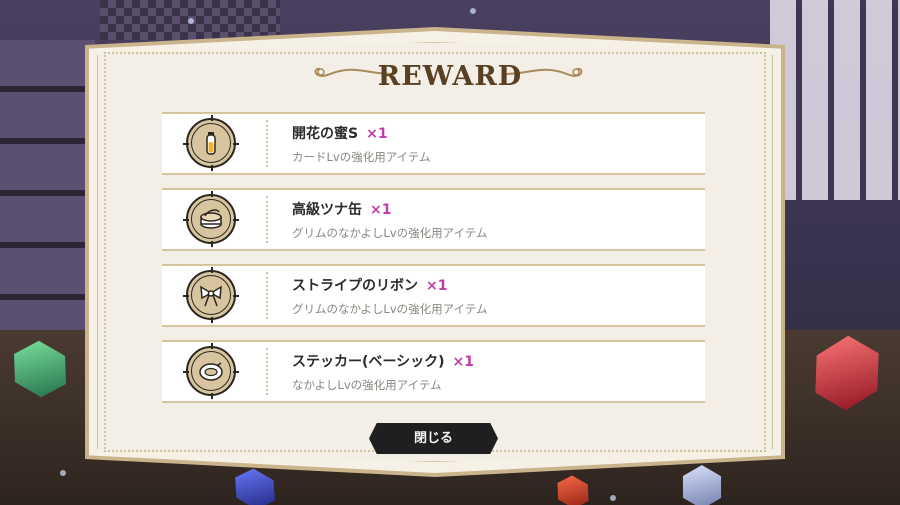 The width and height of the screenshot is (900, 505). I want to click on reward-row: 高級ツナ缶 ×1 グリムのなかよしLvの強化用アイテム, so click(433, 219).